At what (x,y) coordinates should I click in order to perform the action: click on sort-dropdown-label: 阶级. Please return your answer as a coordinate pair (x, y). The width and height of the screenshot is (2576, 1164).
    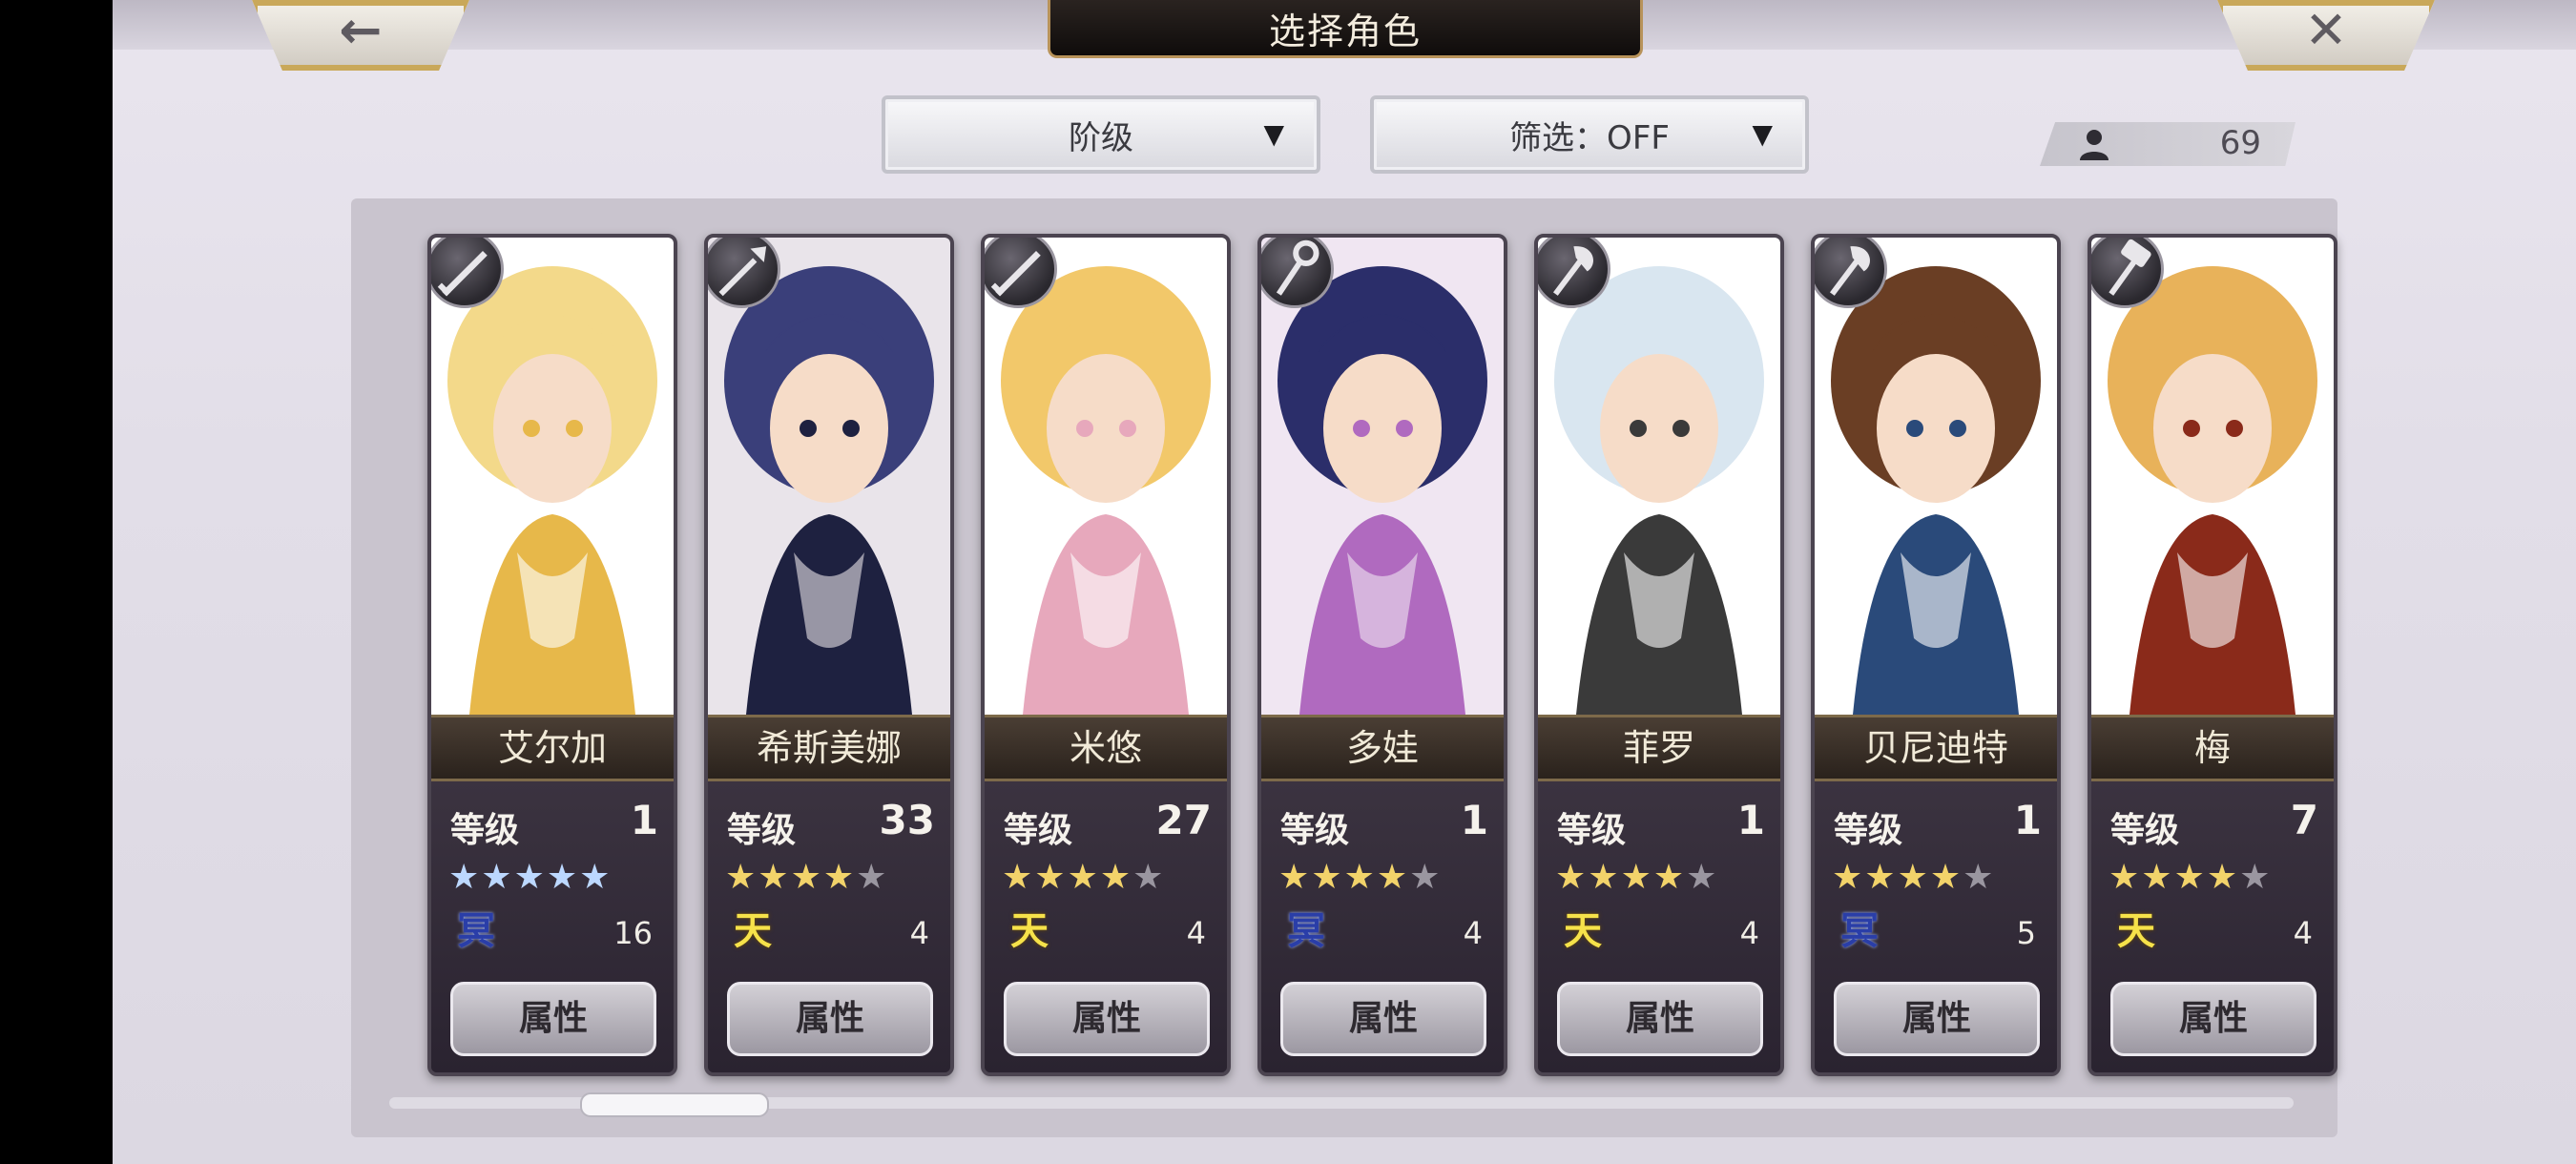
    Looking at the image, I should click on (1101, 137).